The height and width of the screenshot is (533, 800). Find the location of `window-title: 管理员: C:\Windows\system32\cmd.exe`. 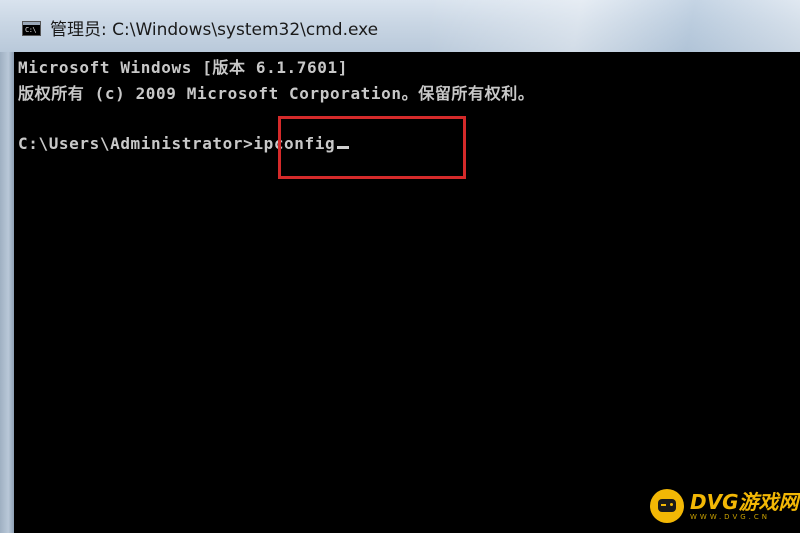

window-title: 管理员: C:\Windows\system32\cmd.exe is located at coordinates (214, 30).